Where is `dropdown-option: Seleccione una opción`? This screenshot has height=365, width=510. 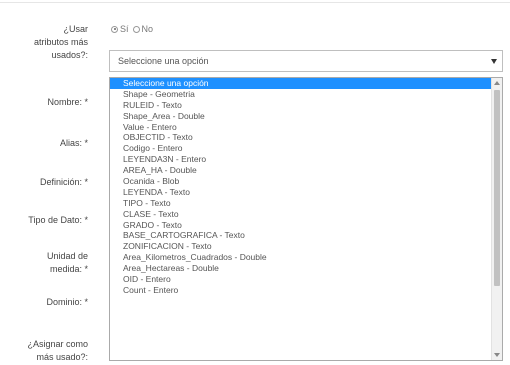 dropdown-option: Seleccione una opción is located at coordinates (300, 83).